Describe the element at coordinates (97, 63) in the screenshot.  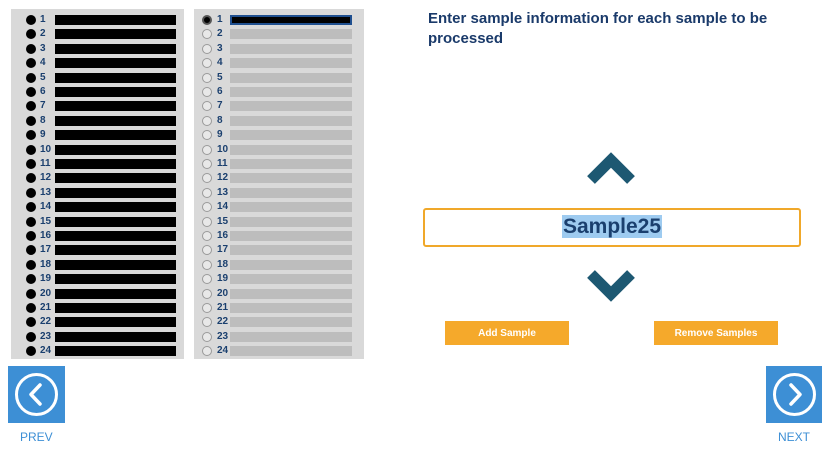
I see `left-list-row: 4` at that location.